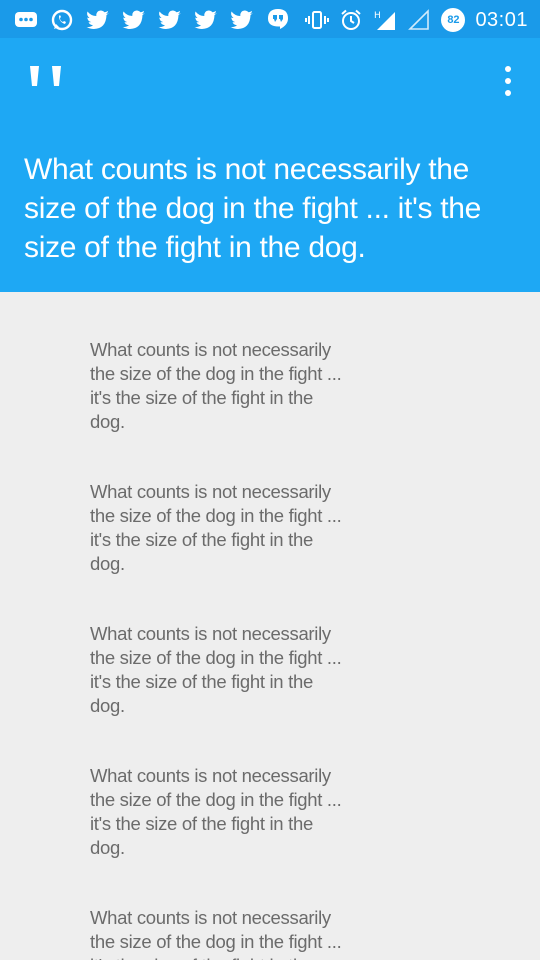 The height and width of the screenshot is (960, 540). What do you see at coordinates (419, 20) in the screenshot?
I see `signal-empty-icon` at bounding box center [419, 20].